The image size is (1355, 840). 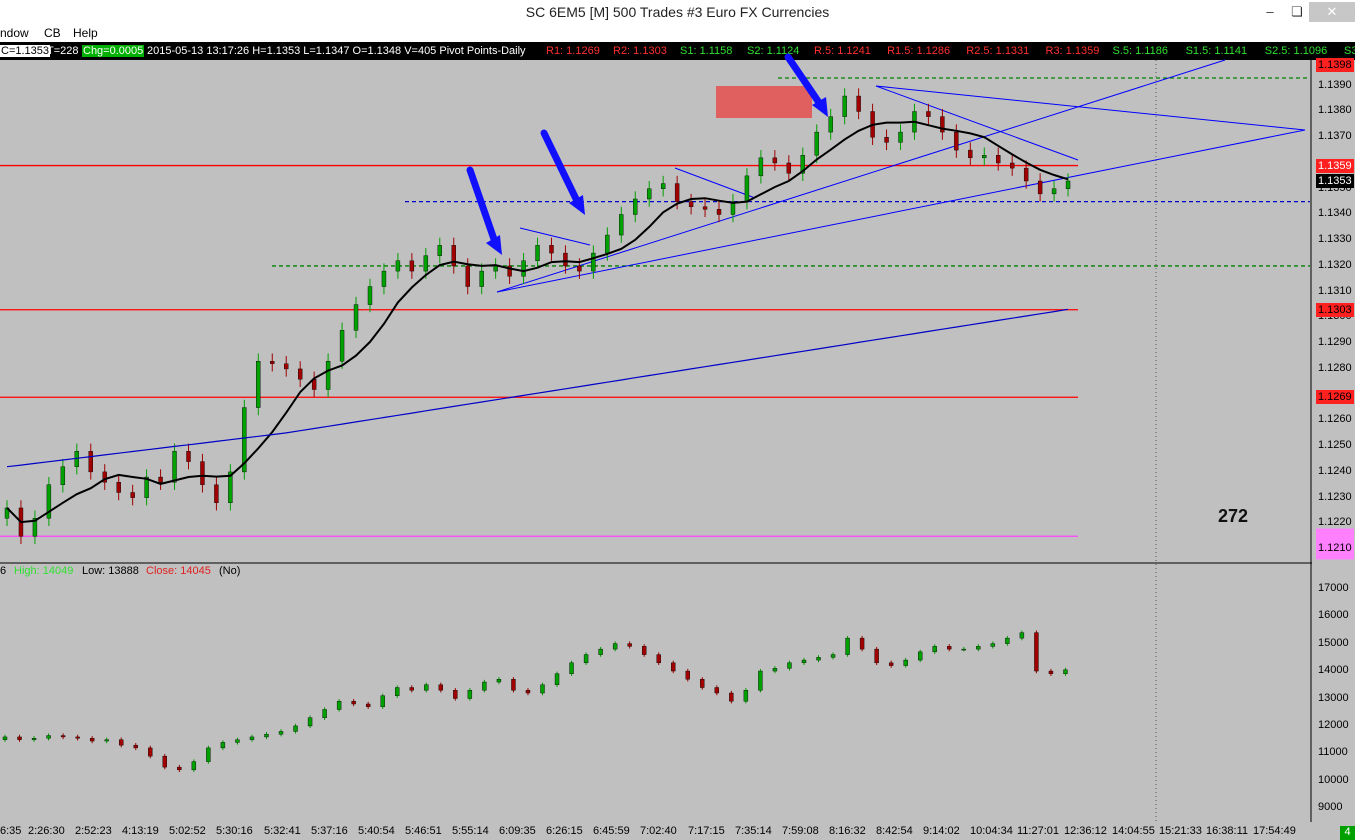 I want to click on corner-badge: 4, so click(x=1347, y=833).